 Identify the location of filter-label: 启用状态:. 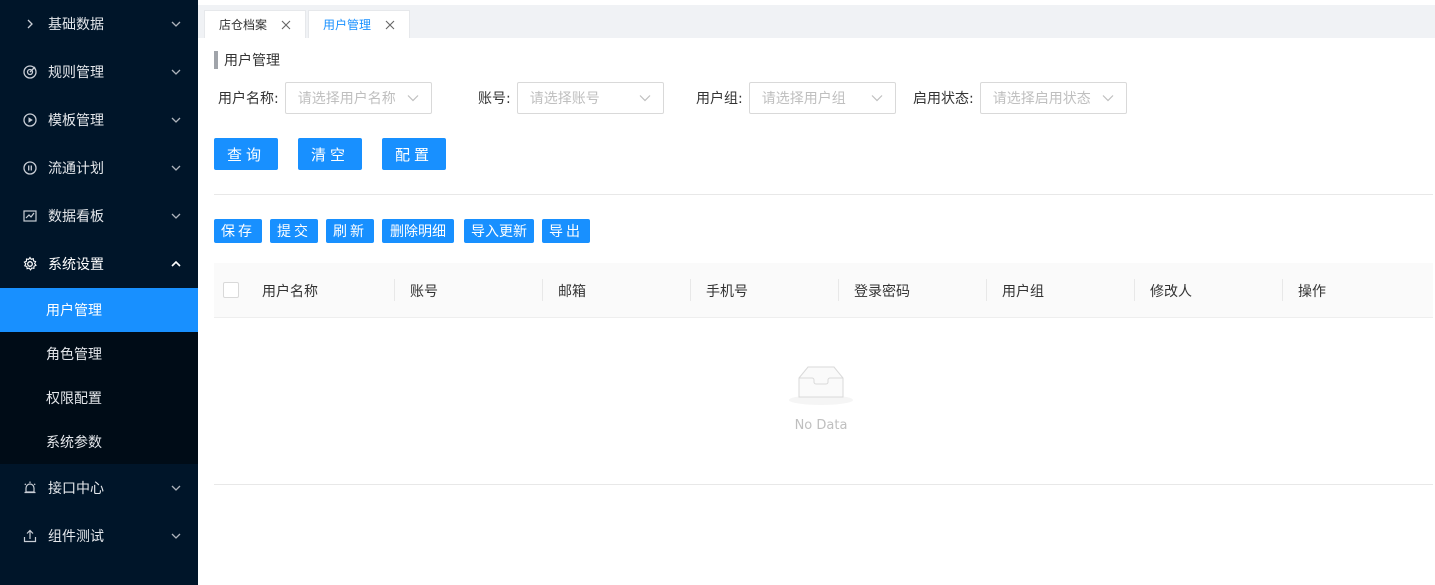
(943, 99).